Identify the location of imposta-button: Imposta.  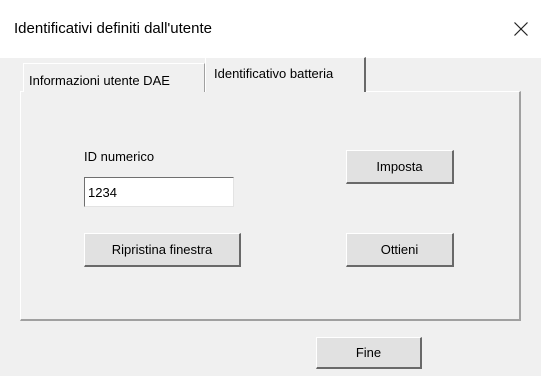
(400, 167).